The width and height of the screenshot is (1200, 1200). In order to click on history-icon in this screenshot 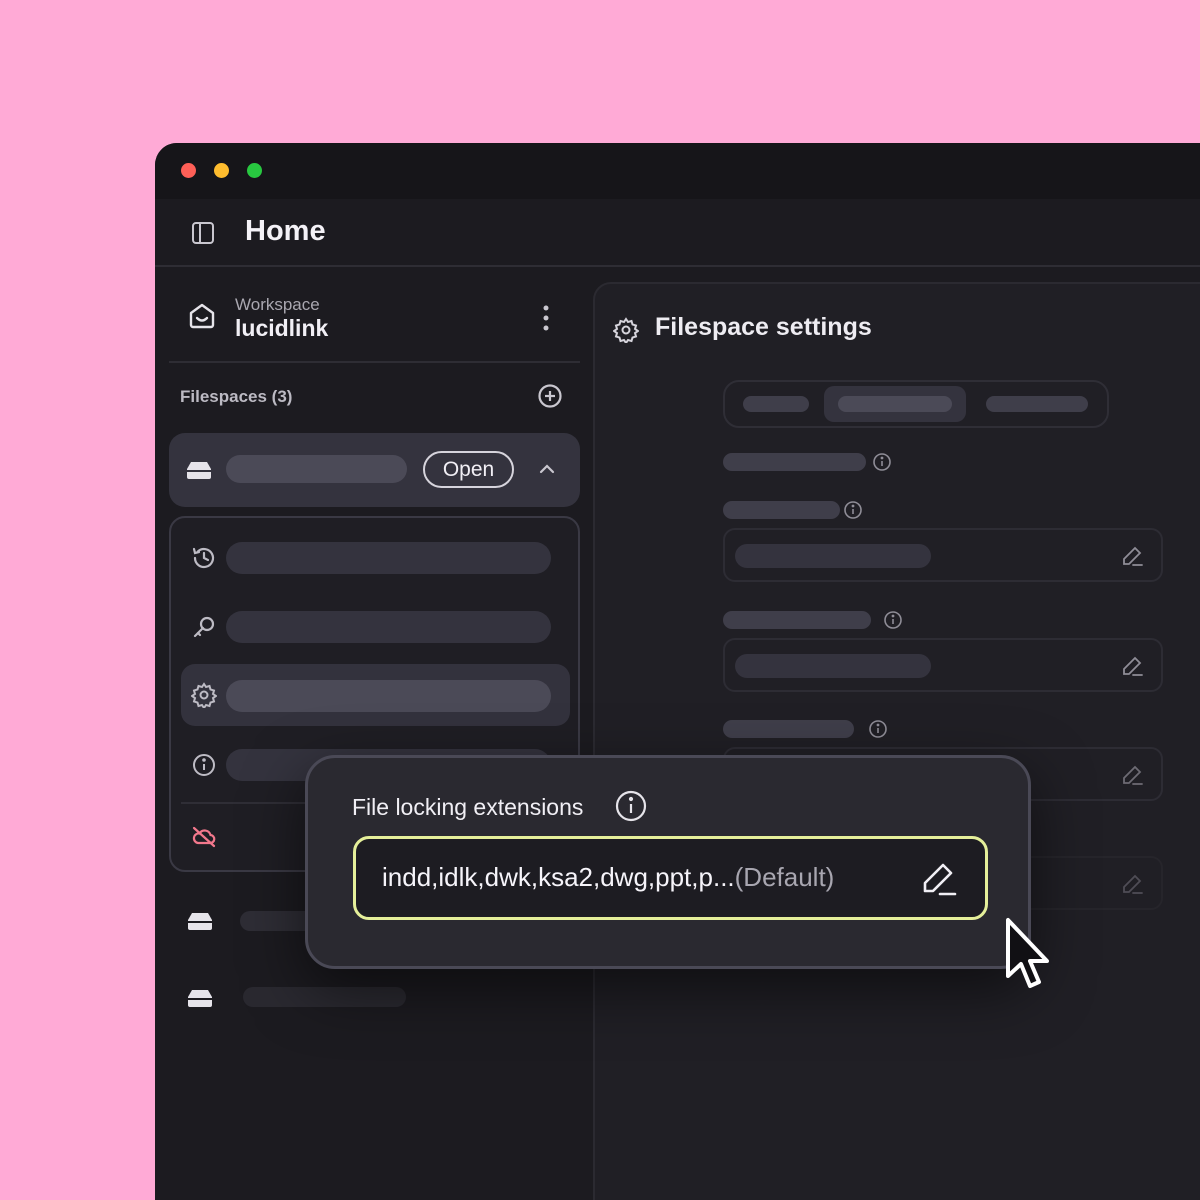, I will do `click(204, 558)`.